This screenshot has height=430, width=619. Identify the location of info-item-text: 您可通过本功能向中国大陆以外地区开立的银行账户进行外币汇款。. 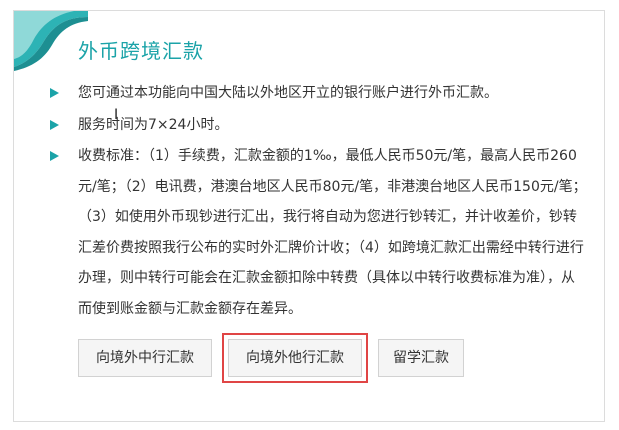
(288, 93).